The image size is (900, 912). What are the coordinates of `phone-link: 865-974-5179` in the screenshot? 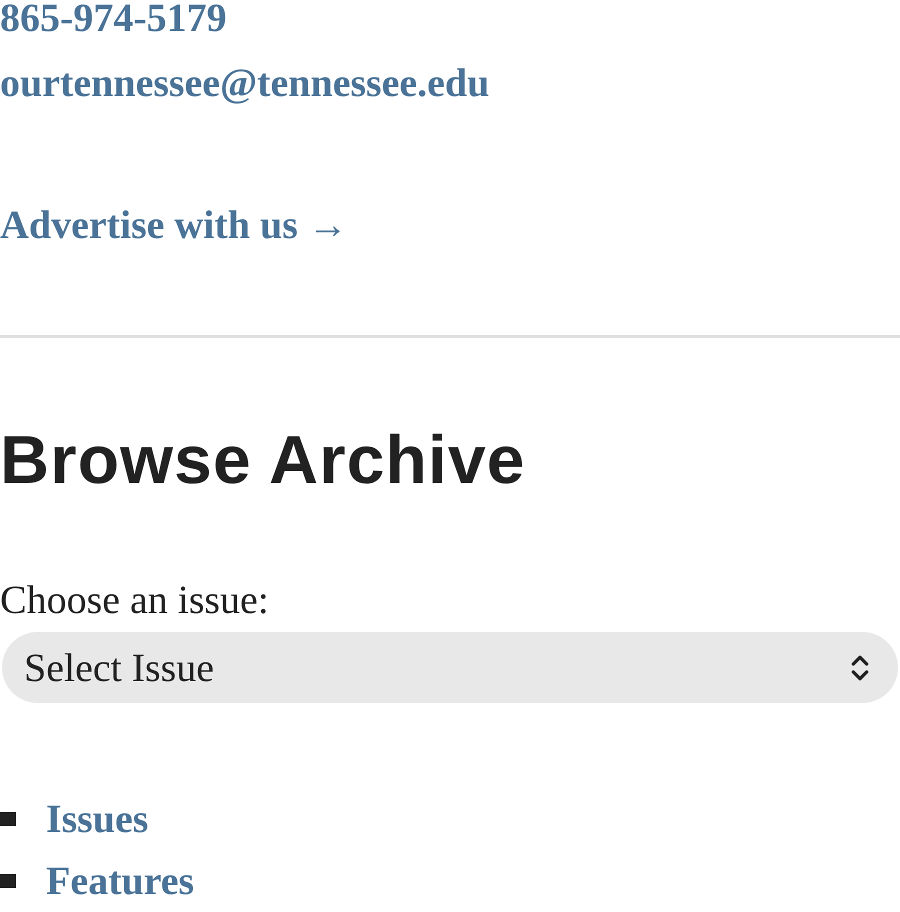 It's located at (113, 21).